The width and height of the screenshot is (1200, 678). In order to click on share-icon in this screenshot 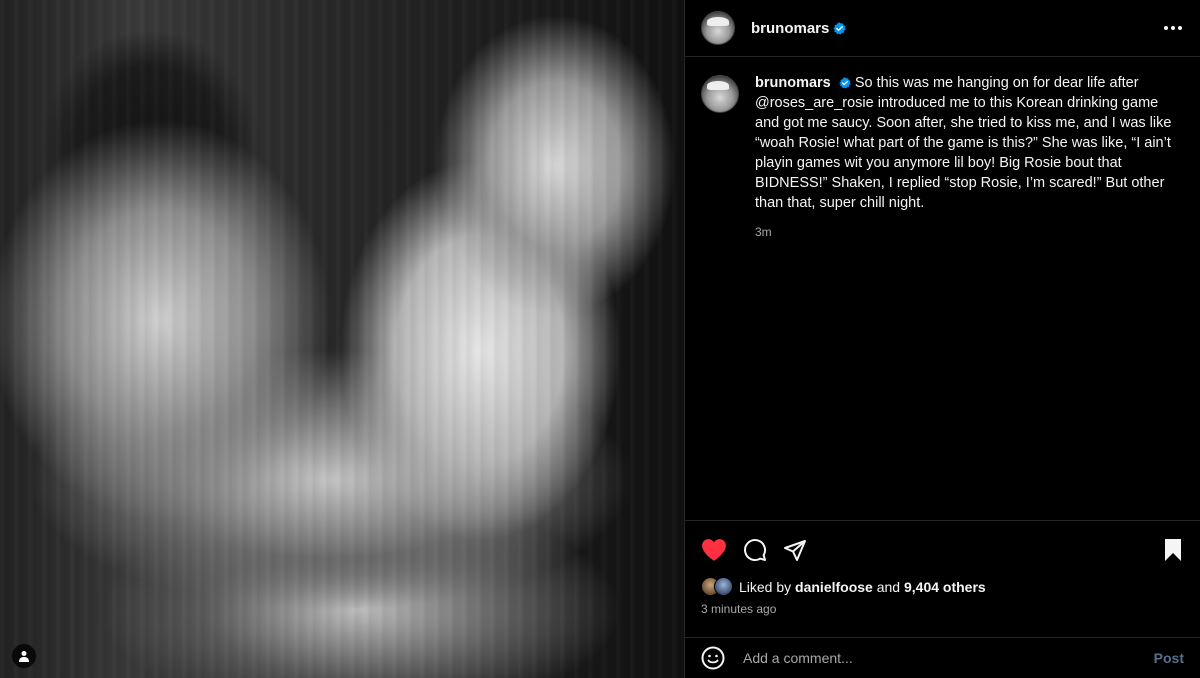, I will do `click(795, 550)`.